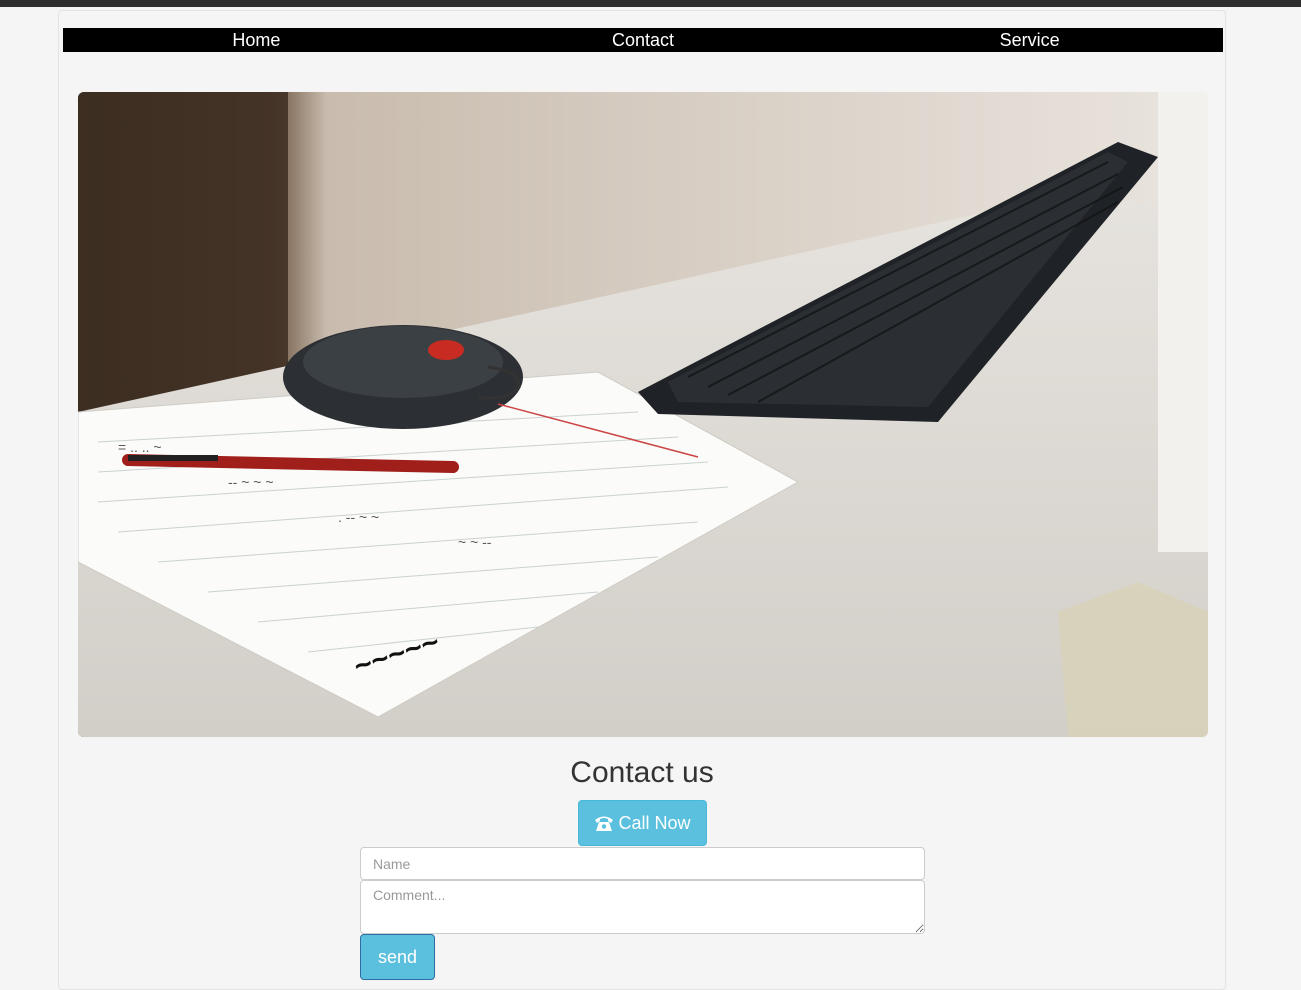 Image resolution: width=1301 pixels, height=990 pixels. I want to click on send-button: send, so click(397, 957).